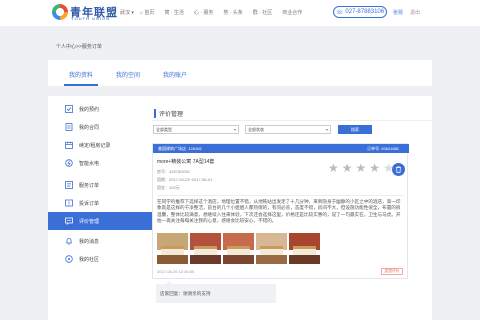  I want to click on service-order-icon, so click(69, 185).